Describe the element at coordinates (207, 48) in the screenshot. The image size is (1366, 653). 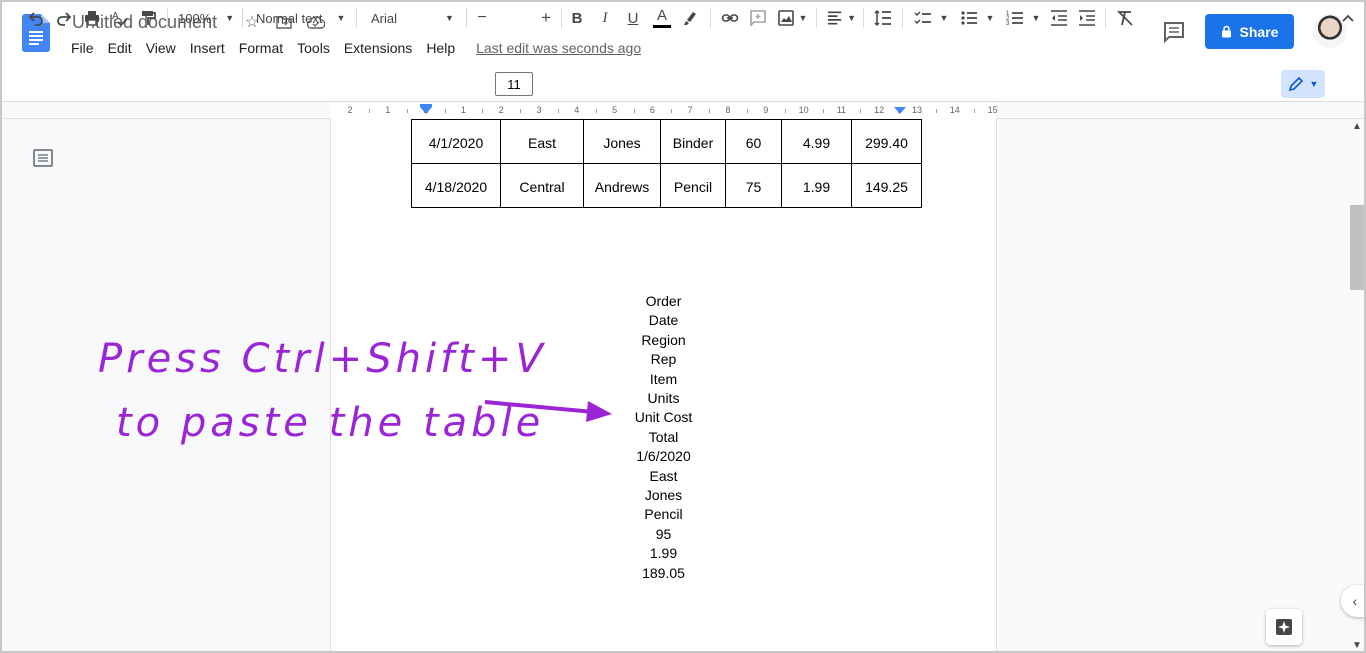
I see `menu-insert: Insert` at that location.